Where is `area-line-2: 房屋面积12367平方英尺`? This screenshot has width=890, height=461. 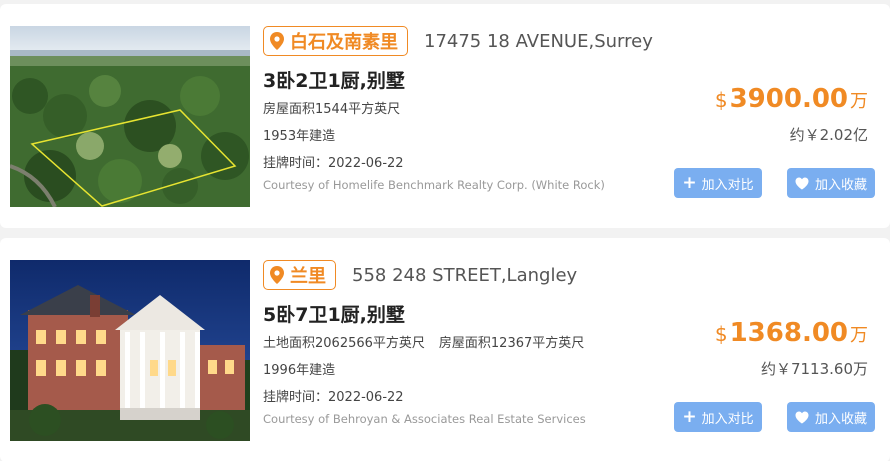
area-line-2: 房屋面积12367平方英尺 is located at coordinates (511, 343).